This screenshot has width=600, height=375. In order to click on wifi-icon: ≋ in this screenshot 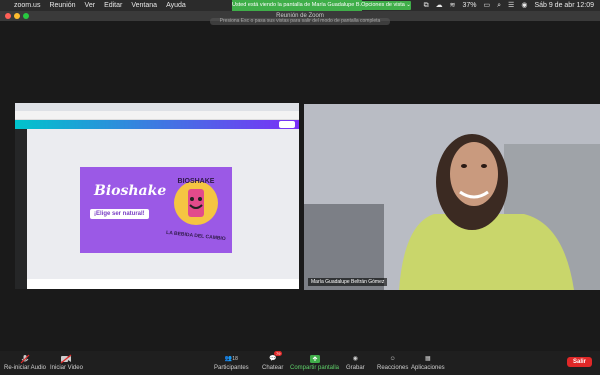, I will do `click(453, 5)`.